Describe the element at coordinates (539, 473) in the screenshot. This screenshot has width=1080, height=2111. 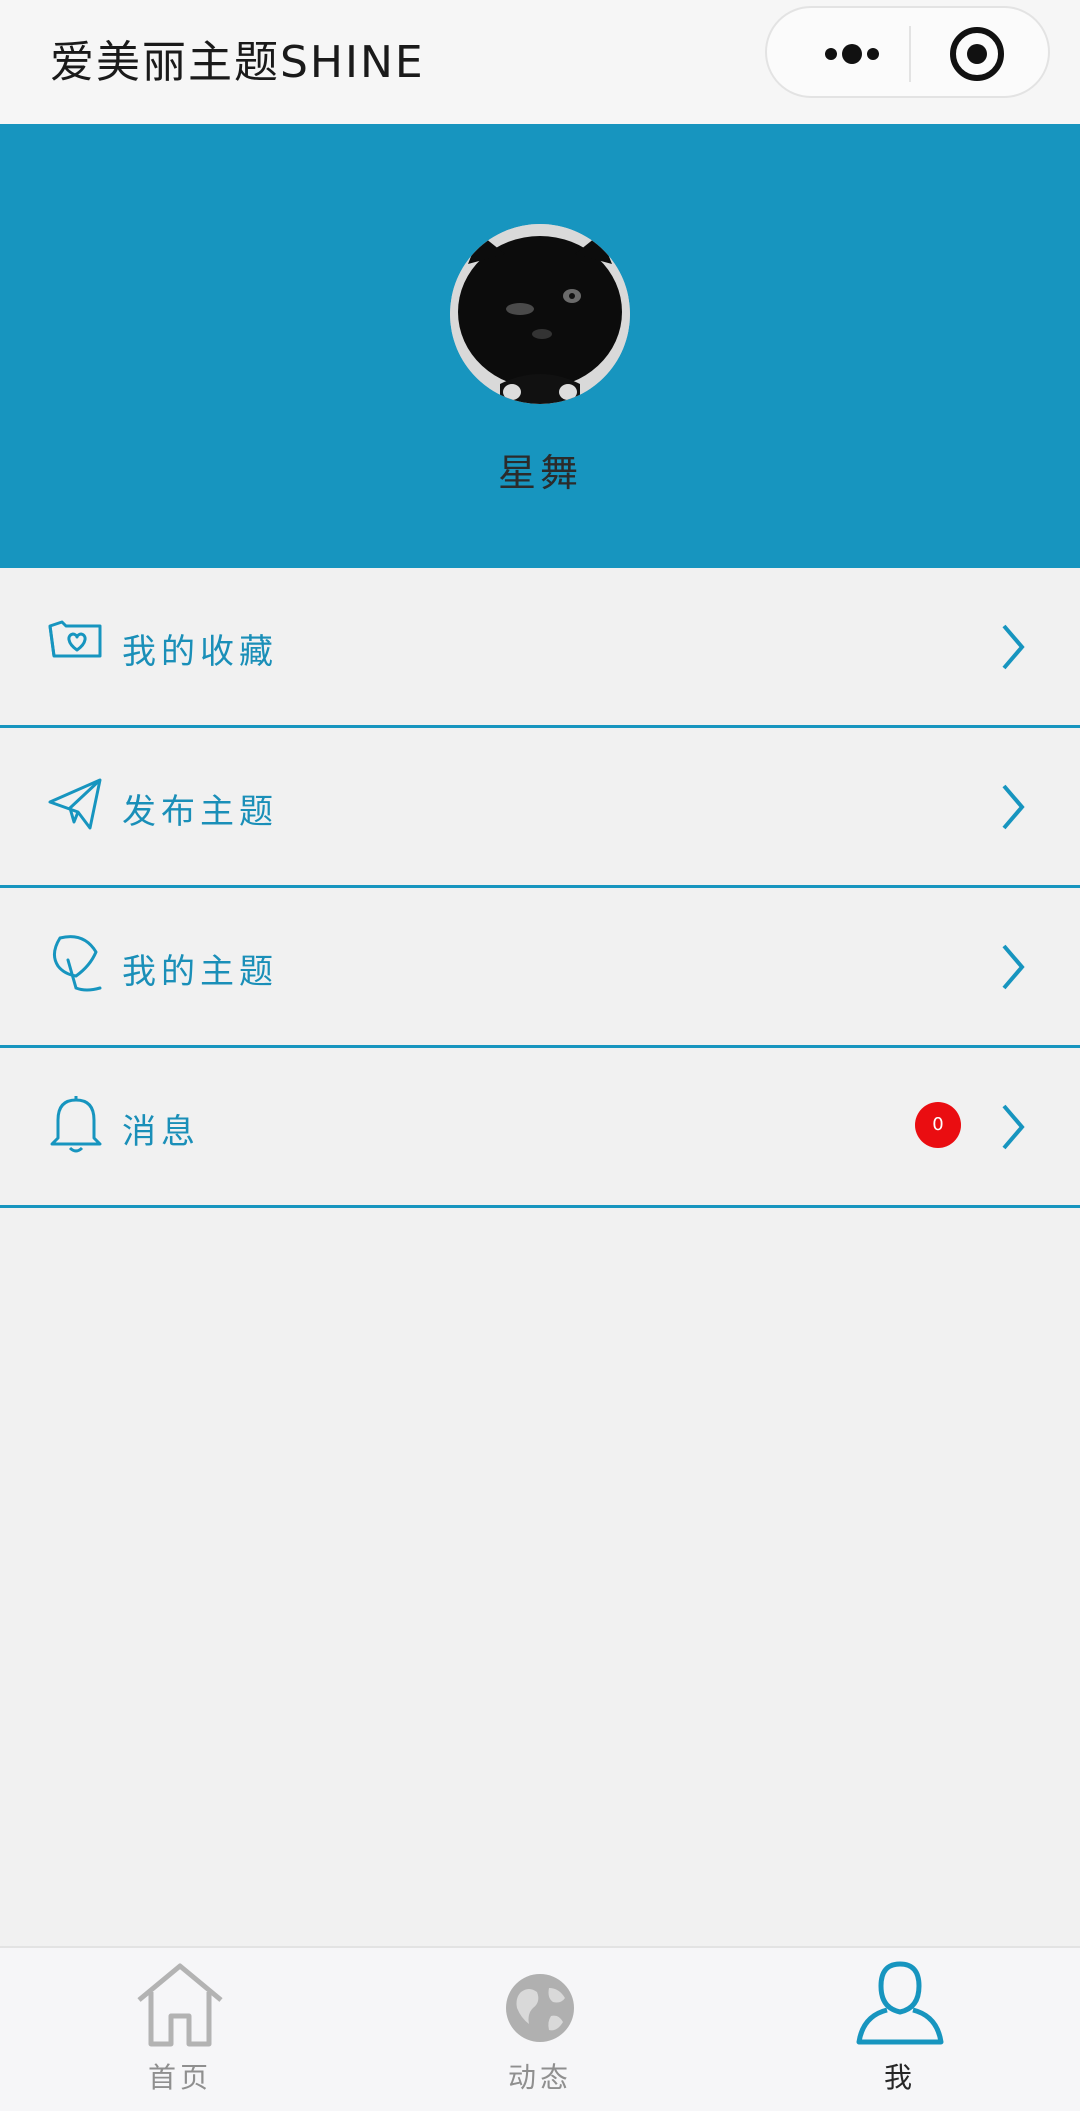
I see `username: 星舞` at that location.